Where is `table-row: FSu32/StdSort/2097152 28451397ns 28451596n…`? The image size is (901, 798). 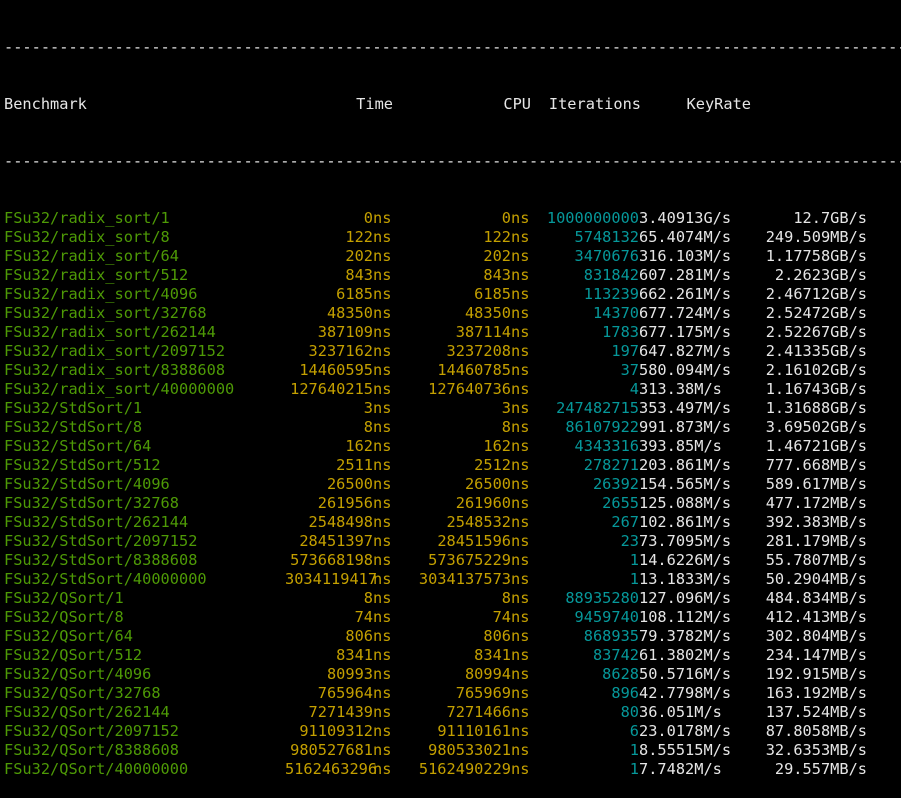 table-row: FSu32/StdSort/2097152 28451397ns 28451596n… is located at coordinates (452, 541).